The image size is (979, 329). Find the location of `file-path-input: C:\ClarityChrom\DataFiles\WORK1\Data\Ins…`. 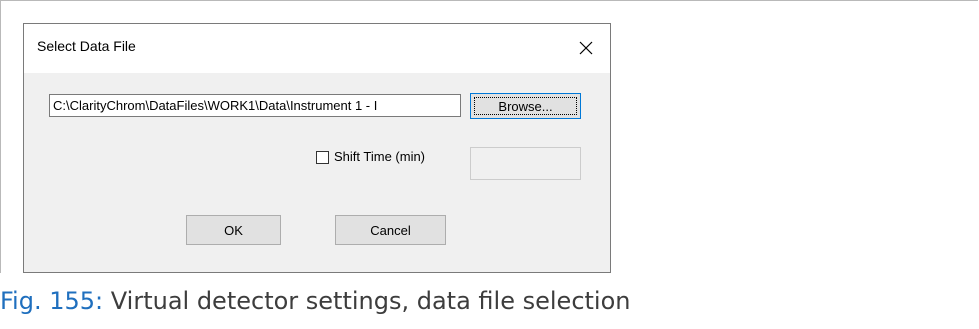

file-path-input: C:\ClarityChrom\DataFiles\WORK1\Data\Ins… is located at coordinates (255, 105).